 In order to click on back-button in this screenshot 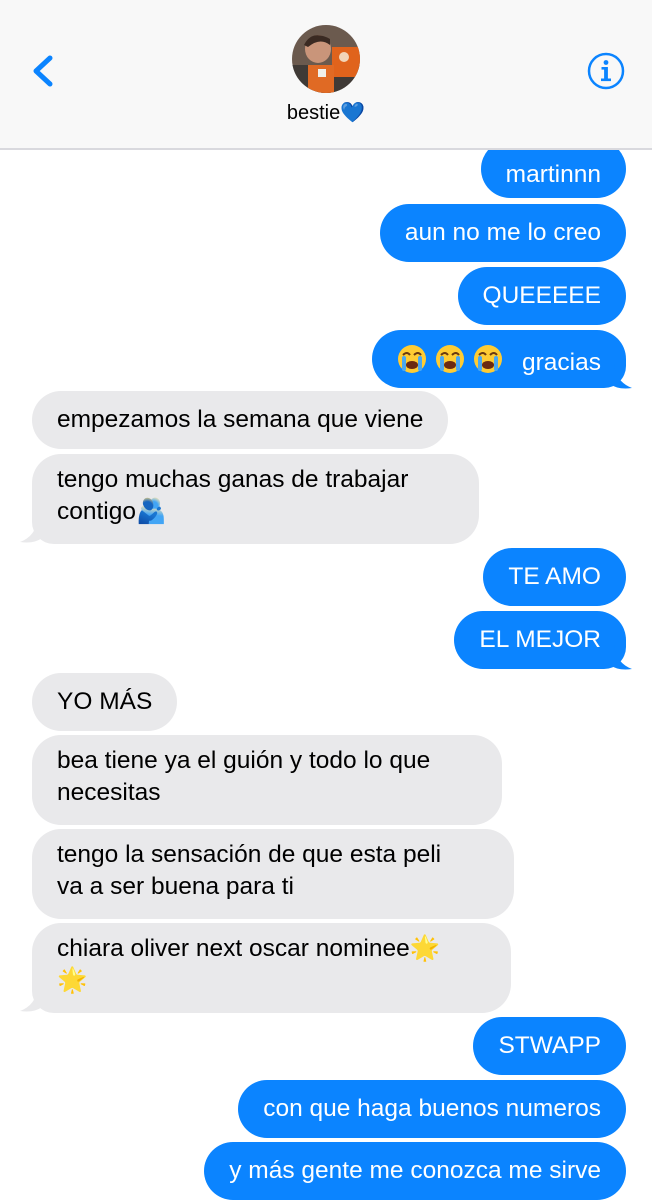, I will do `click(46, 71)`.